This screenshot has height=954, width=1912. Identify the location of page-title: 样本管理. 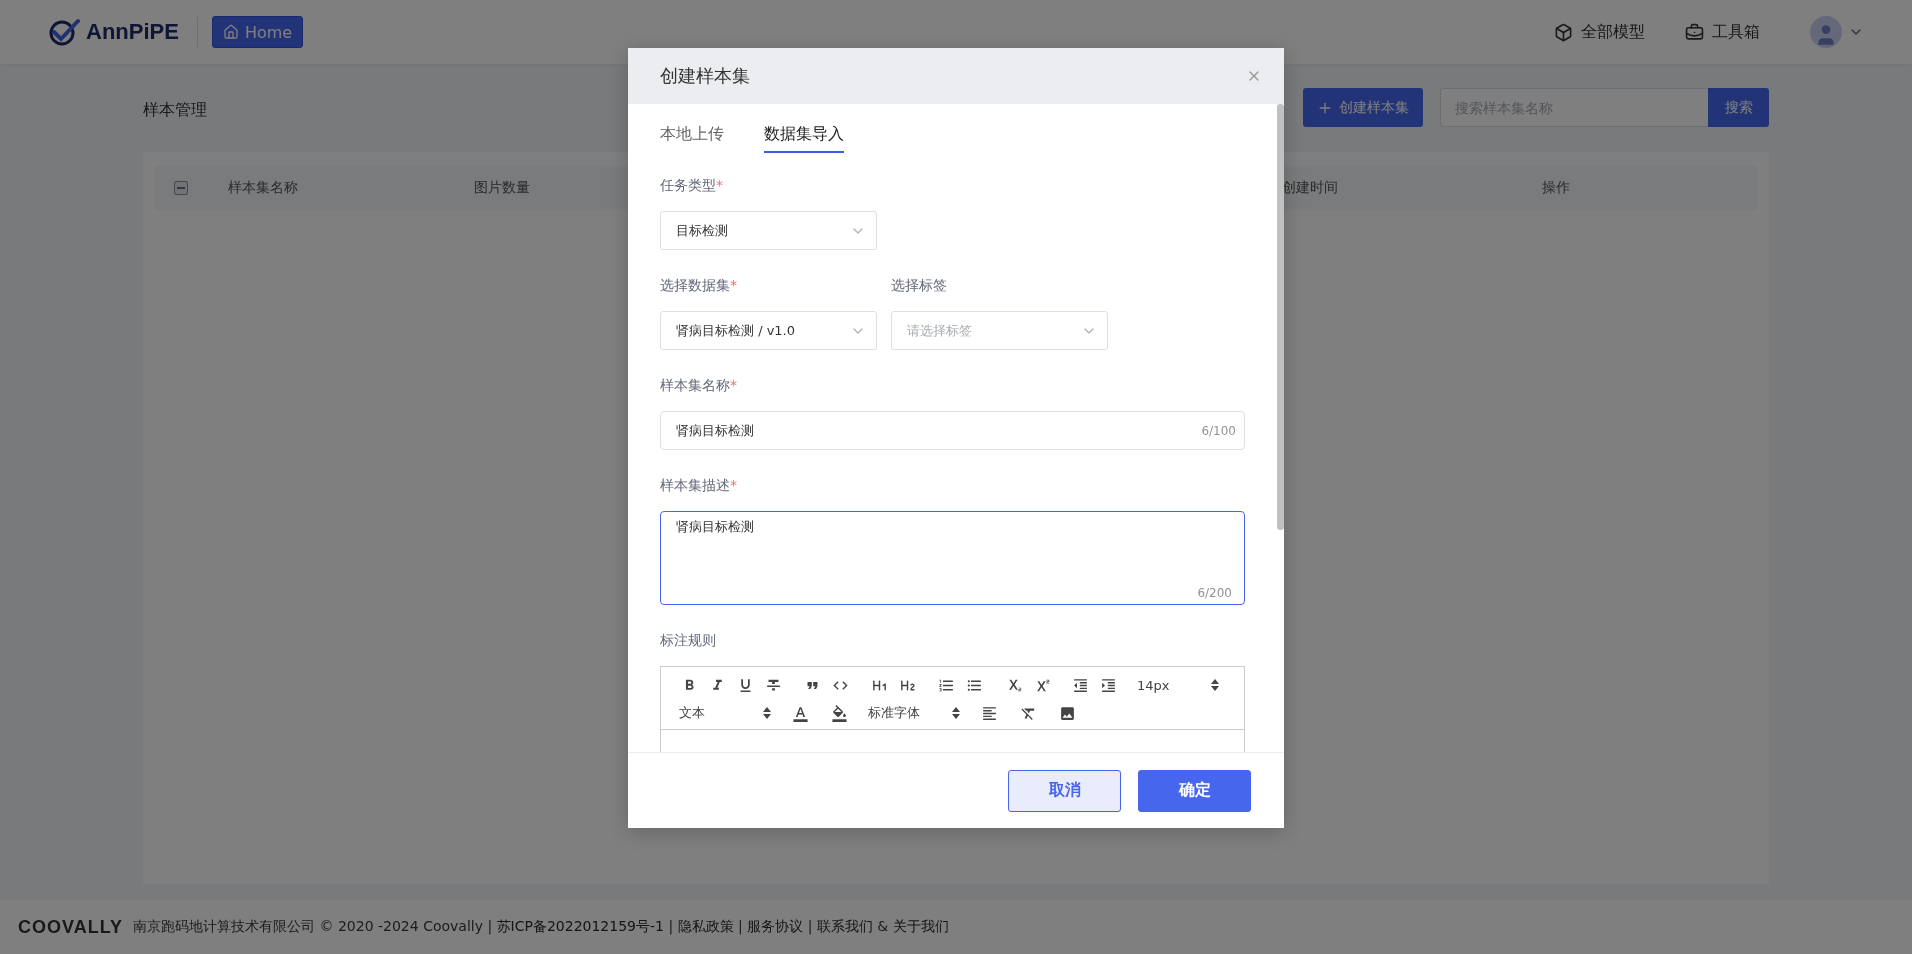
(175, 110).